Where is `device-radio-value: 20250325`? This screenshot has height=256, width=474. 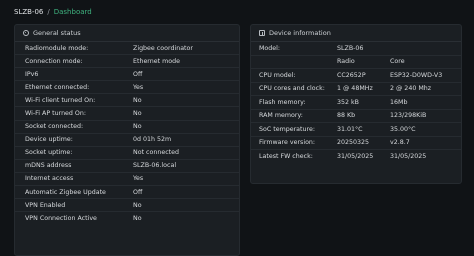
device-radio-value: 20250325 is located at coordinates (353, 143).